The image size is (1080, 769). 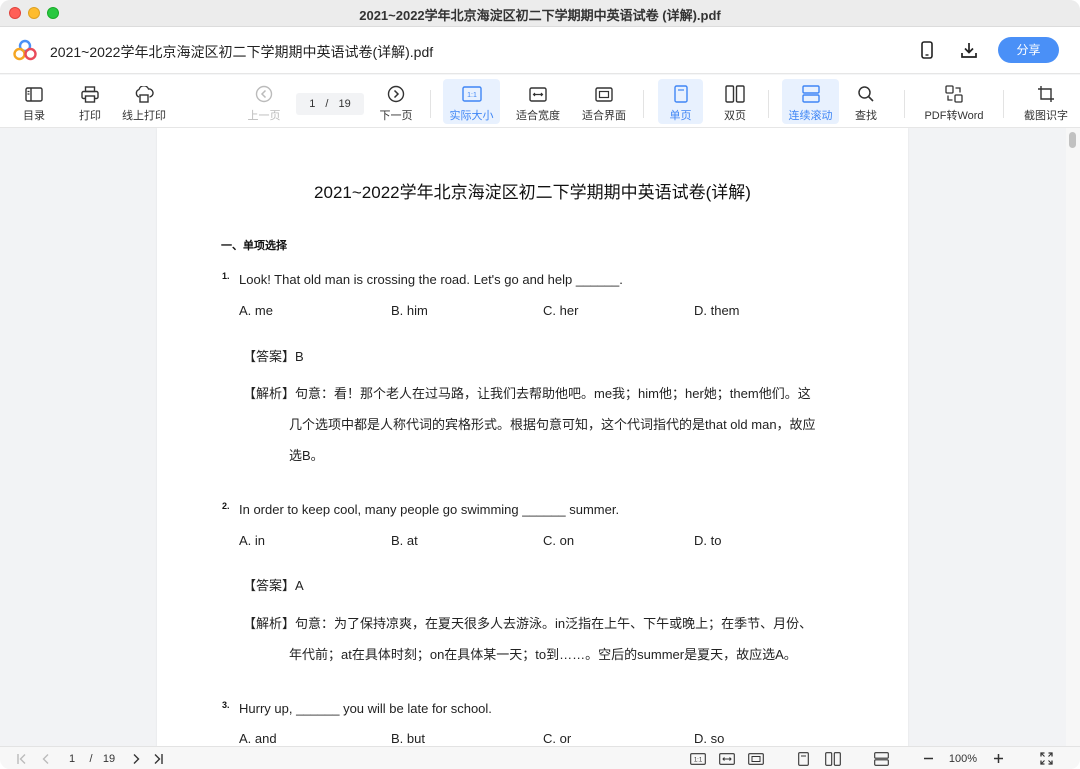 I want to click on continuous-scroll-button: 连续滚动, so click(x=810, y=101).